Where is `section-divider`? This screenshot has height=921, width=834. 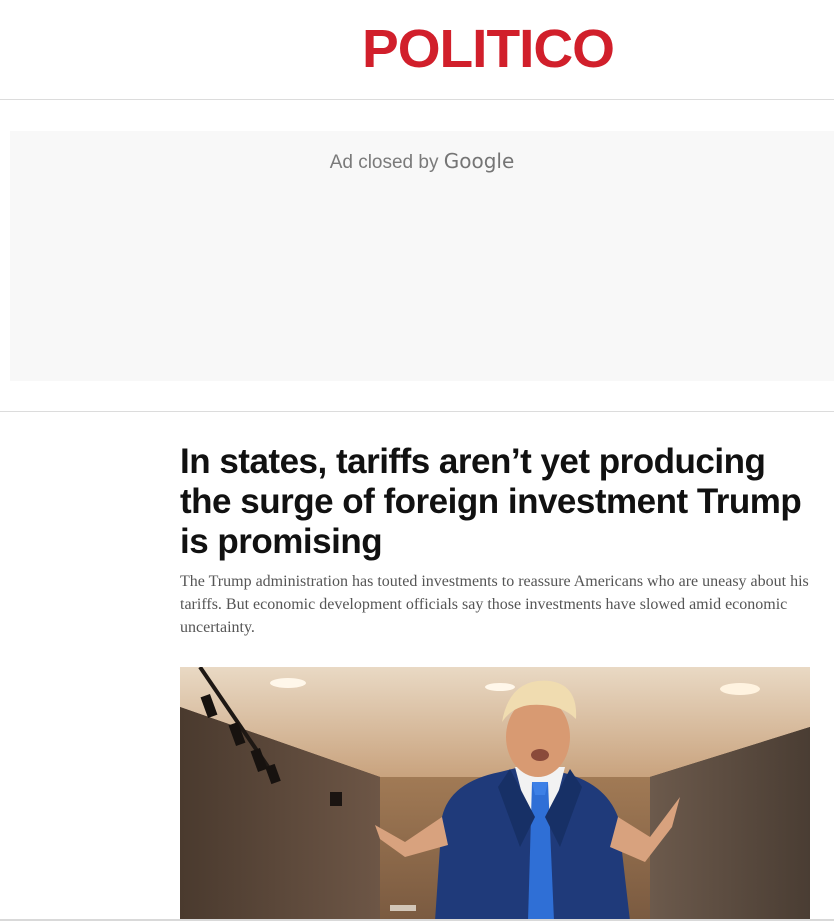
section-divider is located at coordinates (417, 411).